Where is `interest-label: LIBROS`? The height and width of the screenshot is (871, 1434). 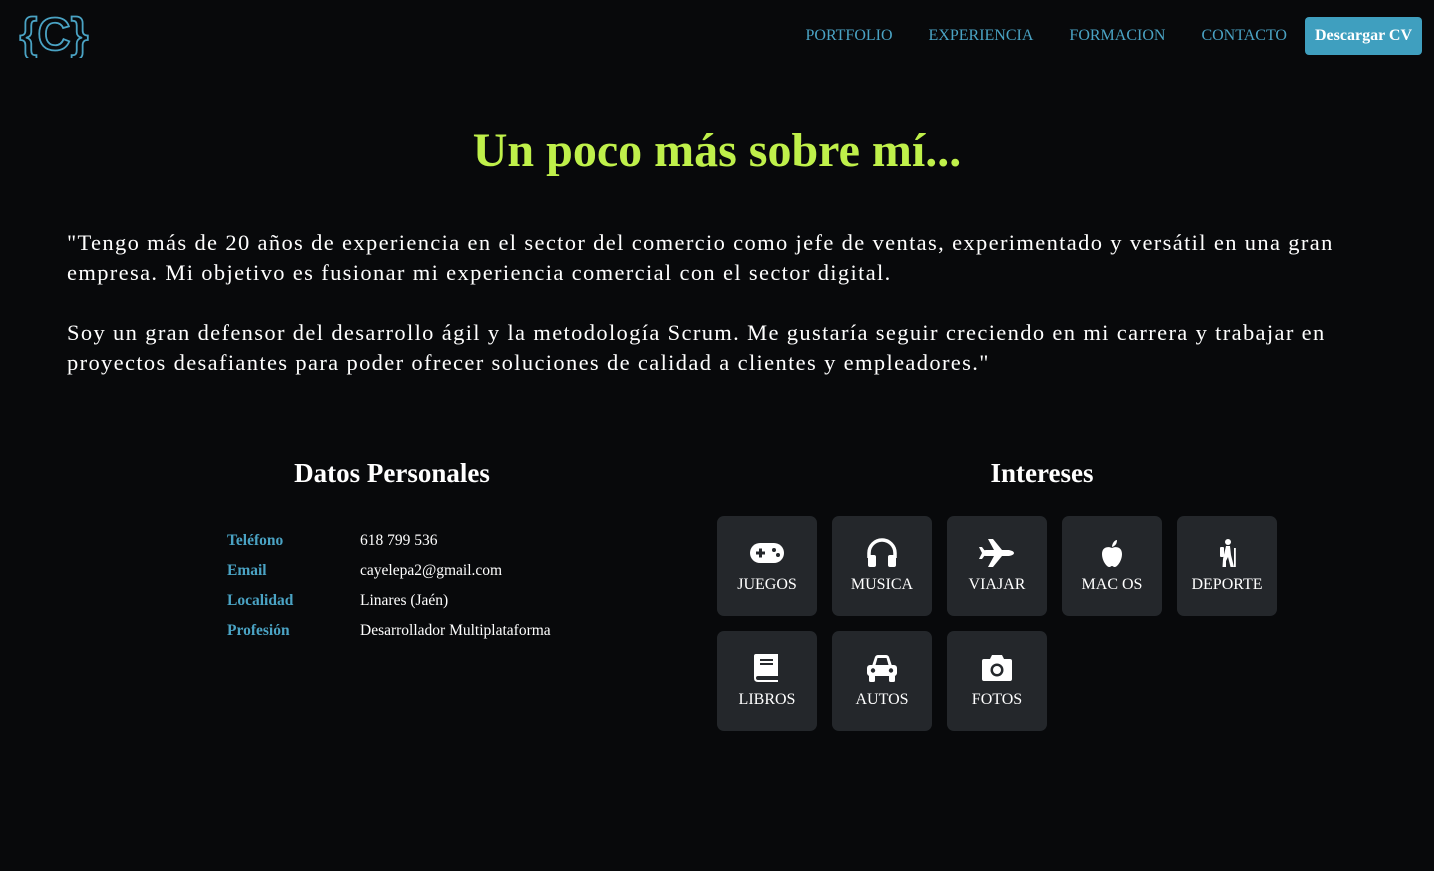 interest-label: LIBROS is located at coordinates (767, 699).